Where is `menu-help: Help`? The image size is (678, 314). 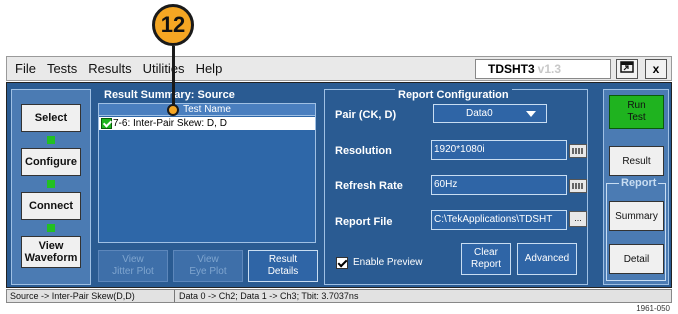 menu-help: Help is located at coordinates (209, 68).